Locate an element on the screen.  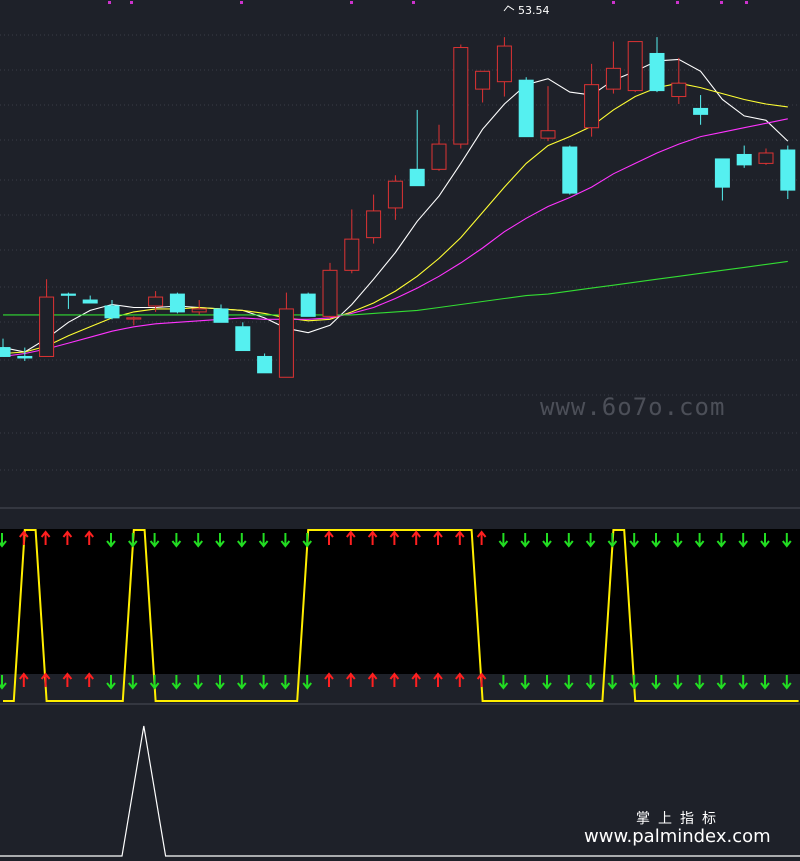
peak-price-label: 53.54 is located at coordinates (526, 10).